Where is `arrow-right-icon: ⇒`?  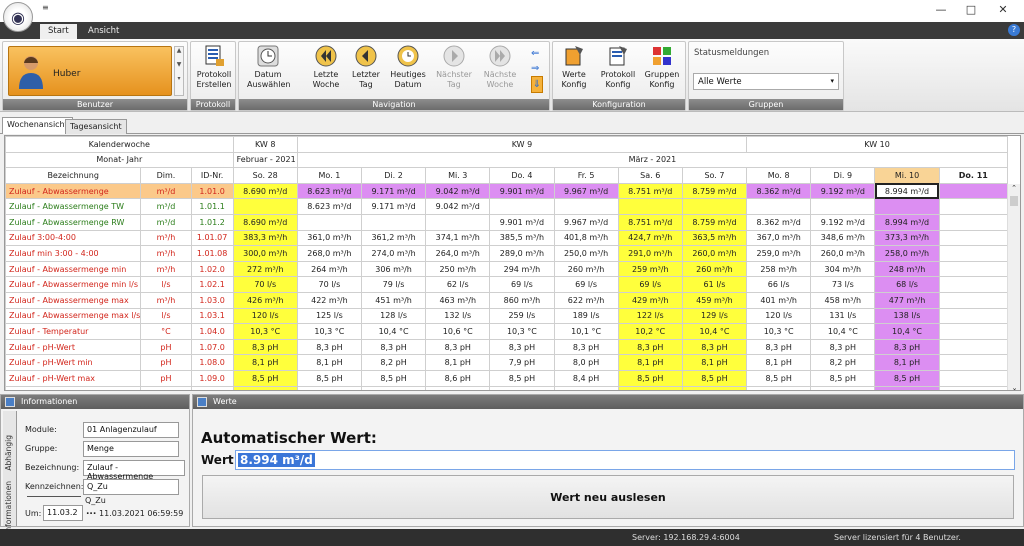
arrow-right-icon: ⇒ is located at coordinates (537, 68).